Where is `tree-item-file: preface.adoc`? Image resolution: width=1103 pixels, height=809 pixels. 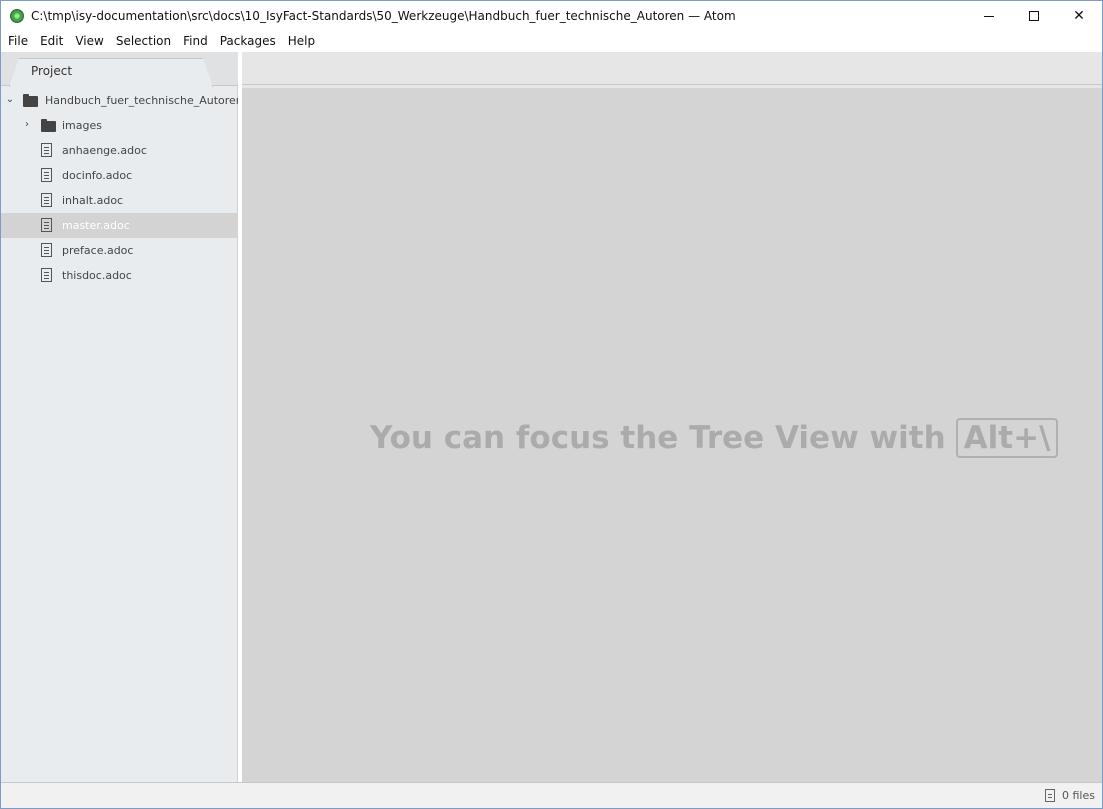
tree-item-file: preface.adoc is located at coordinates (119, 250).